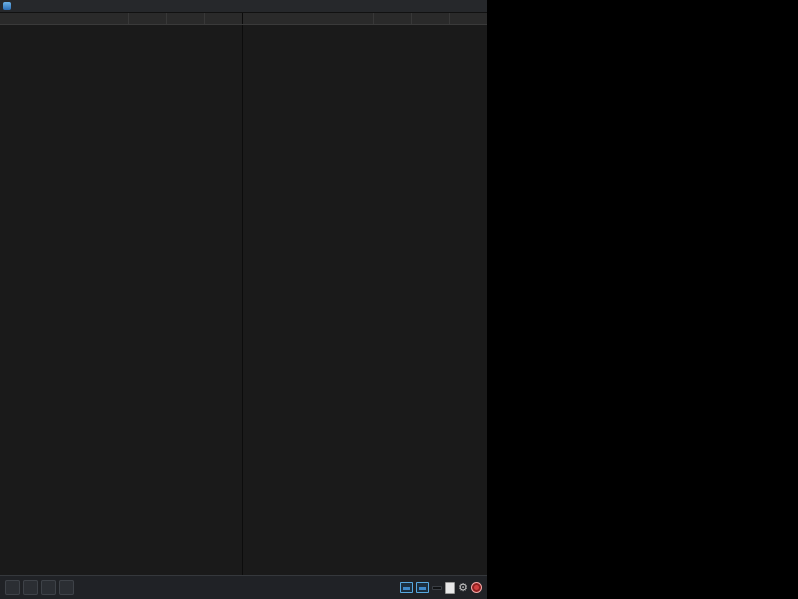 This screenshot has height=599, width=798. Describe the element at coordinates (407, 587) in the screenshot. I see `show-graphs-button` at that location.